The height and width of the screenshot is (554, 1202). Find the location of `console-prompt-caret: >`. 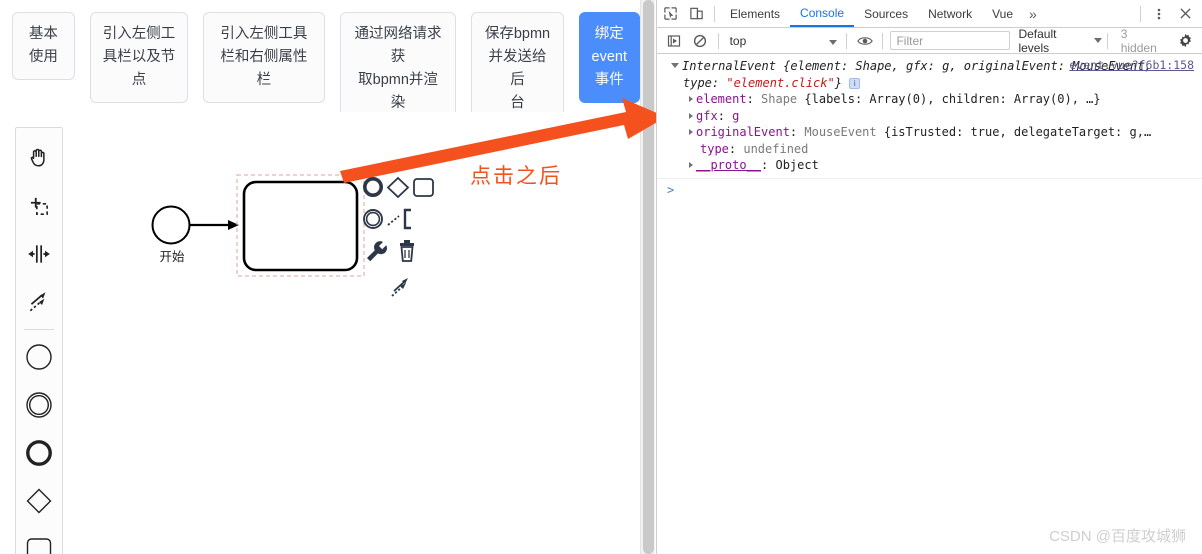

console-prompt-caret: > is located at coordinates (671, 189).